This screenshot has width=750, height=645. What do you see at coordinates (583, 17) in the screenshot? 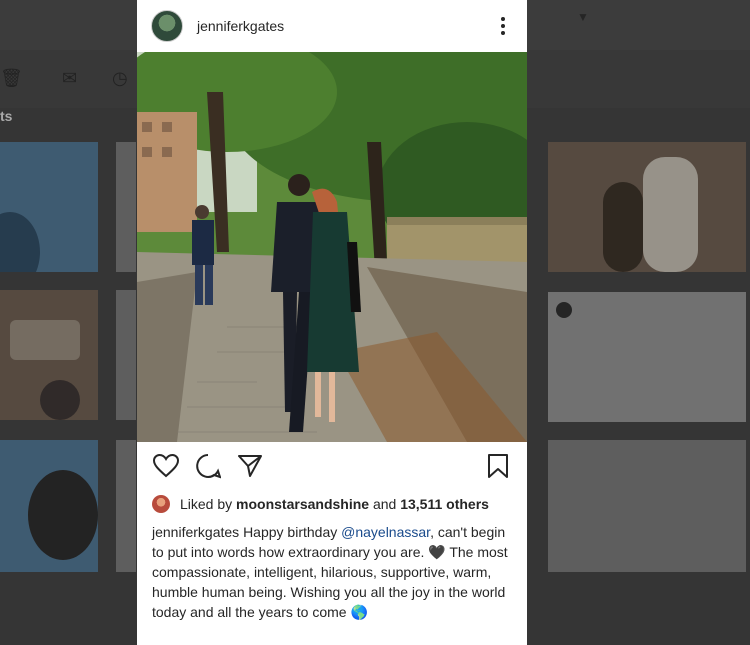
I see `dropdown-arrow-icon: ▼` at bounding box center [583, 17].